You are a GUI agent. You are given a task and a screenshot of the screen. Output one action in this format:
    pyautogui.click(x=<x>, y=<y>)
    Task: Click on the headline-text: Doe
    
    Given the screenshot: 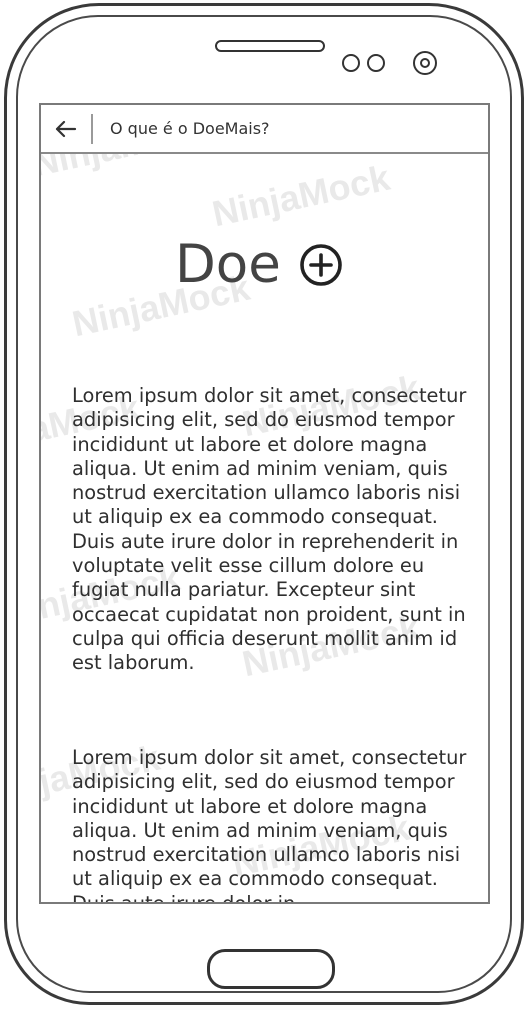 What is the action you would take?
    pyautogui.click(x=228, y=264)
    